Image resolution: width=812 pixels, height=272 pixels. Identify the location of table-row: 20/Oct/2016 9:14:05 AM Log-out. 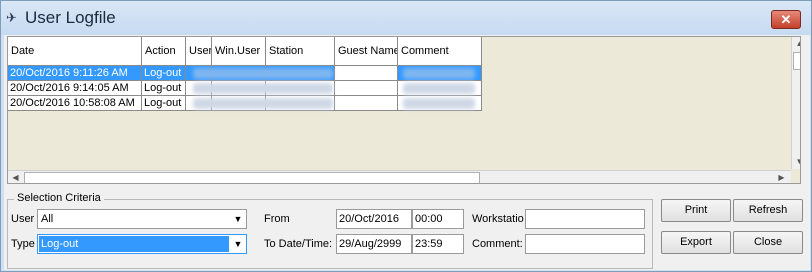
(245, 88).